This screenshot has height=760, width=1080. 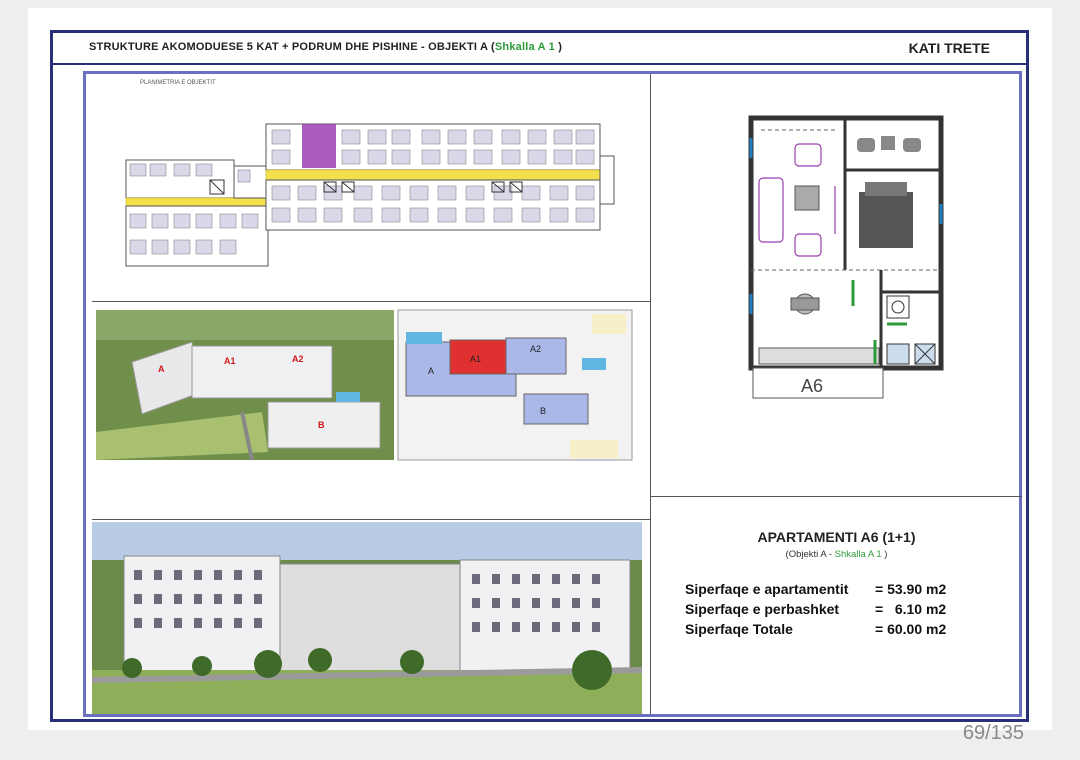 What do you see at coordinates (370, 195) in the screenshot?
I see `floor-plan-drawing` at bounding box center [370, 195].